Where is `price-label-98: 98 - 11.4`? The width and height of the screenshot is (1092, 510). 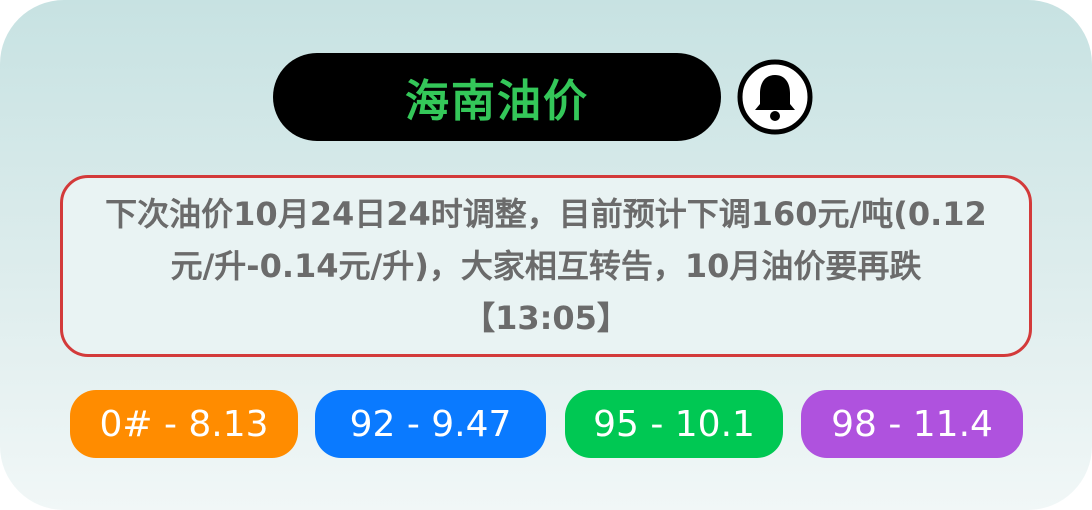 price-label-98: 98 - 11.4 is located at coordinates (912, 424).